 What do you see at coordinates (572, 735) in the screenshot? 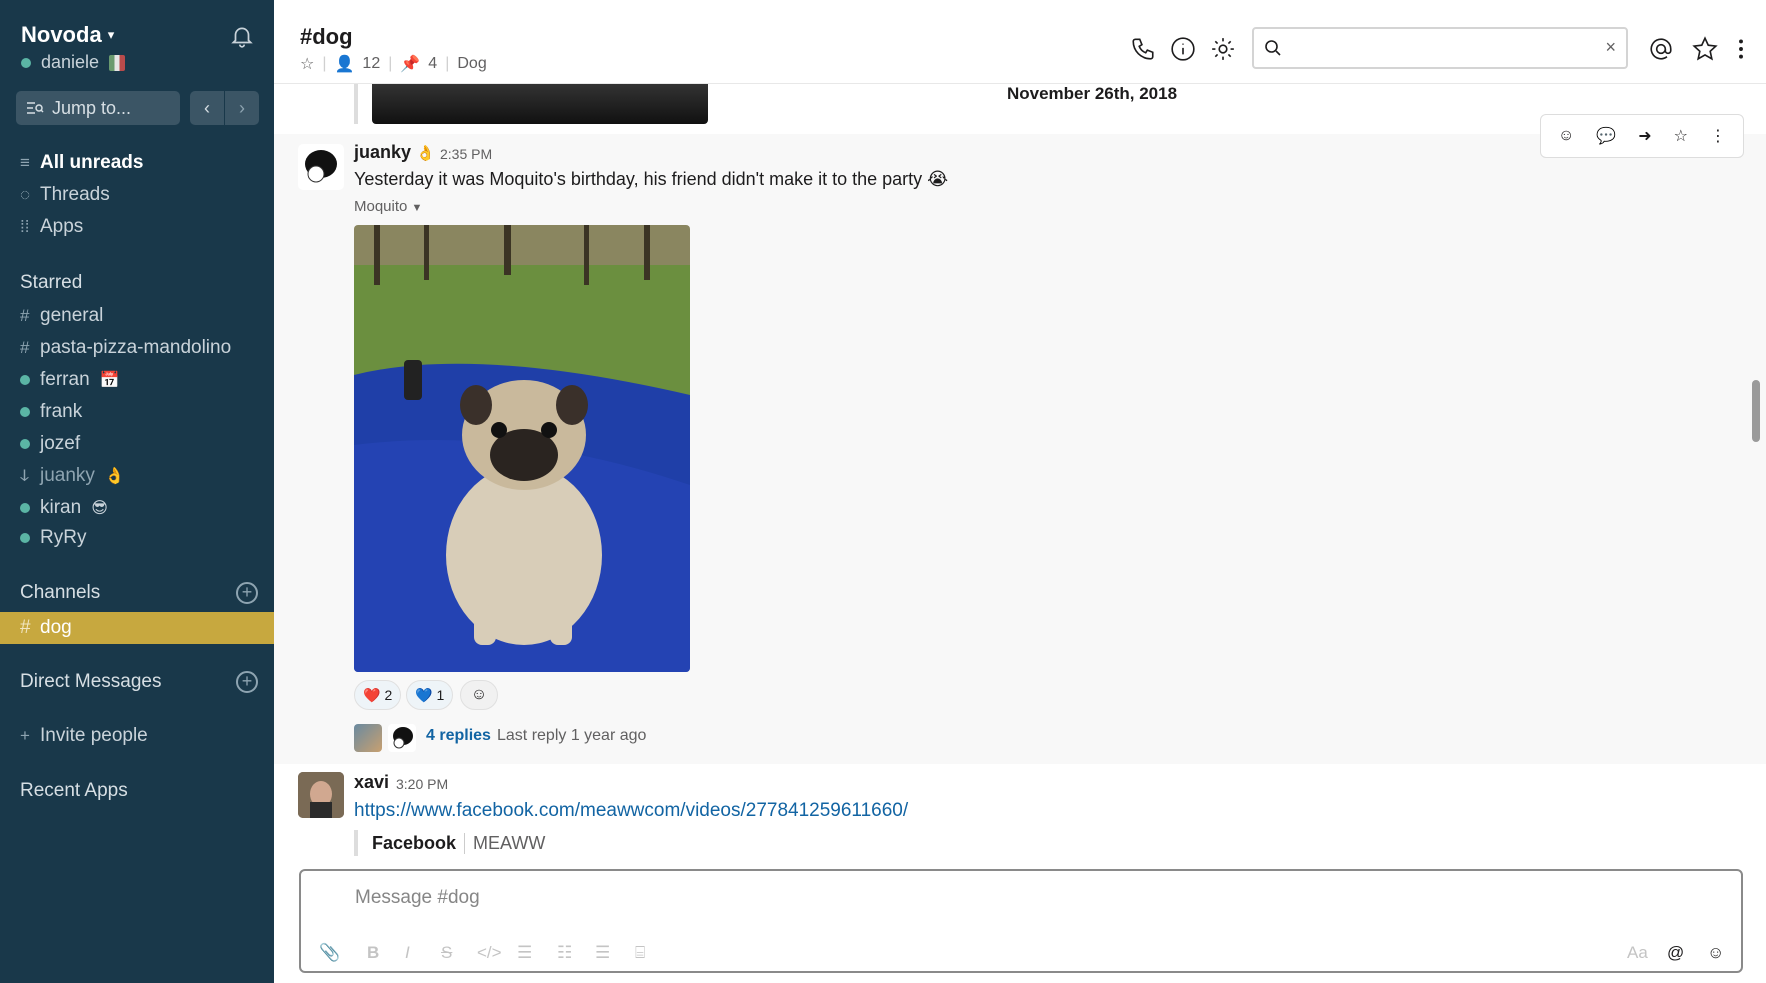
I see `last-reply-text: Last reply 1 year ago` at bounding box center [572, 735].